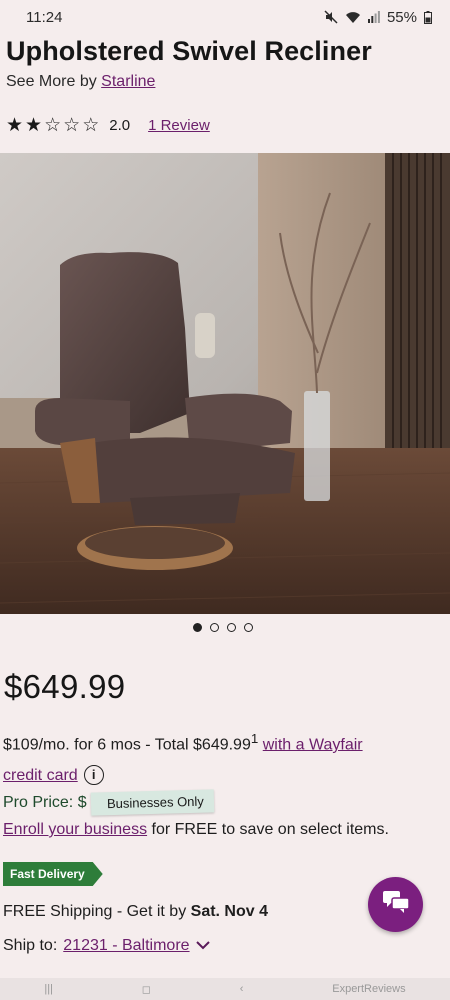  What do you see at coordinates (120, 125) in the screenshot?
I see `rating-value: 2.0` at bounding box center [120, 125].